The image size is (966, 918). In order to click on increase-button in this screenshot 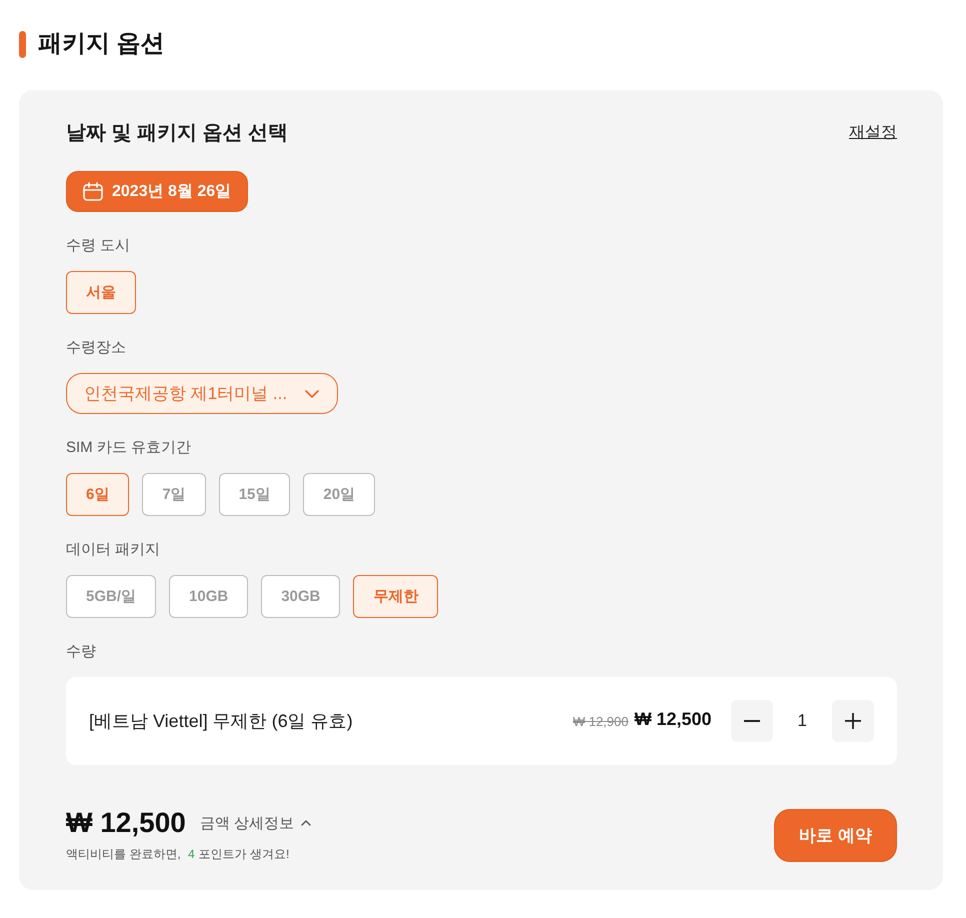, I will do `click(853, 721)`.